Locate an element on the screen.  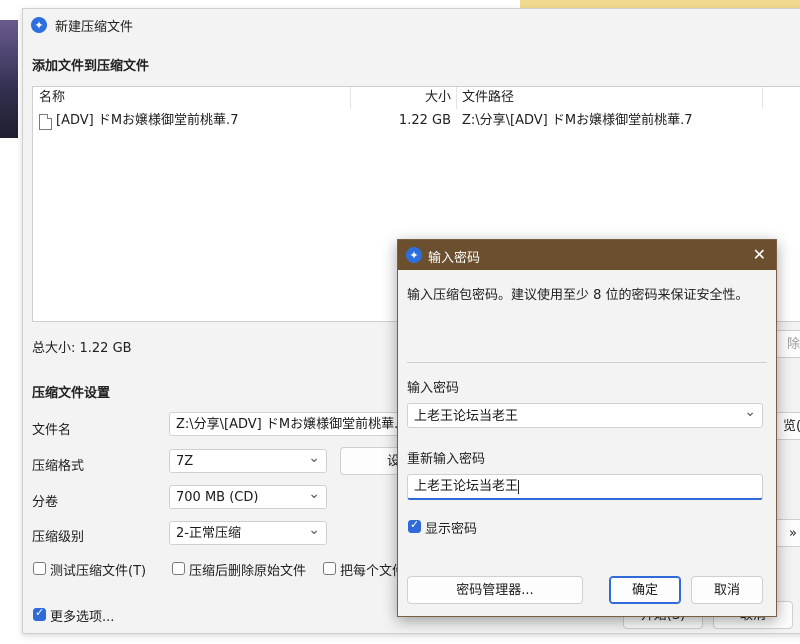
total-size-text: 总大小: 1.22 GB is located at coordinates (82, 348).